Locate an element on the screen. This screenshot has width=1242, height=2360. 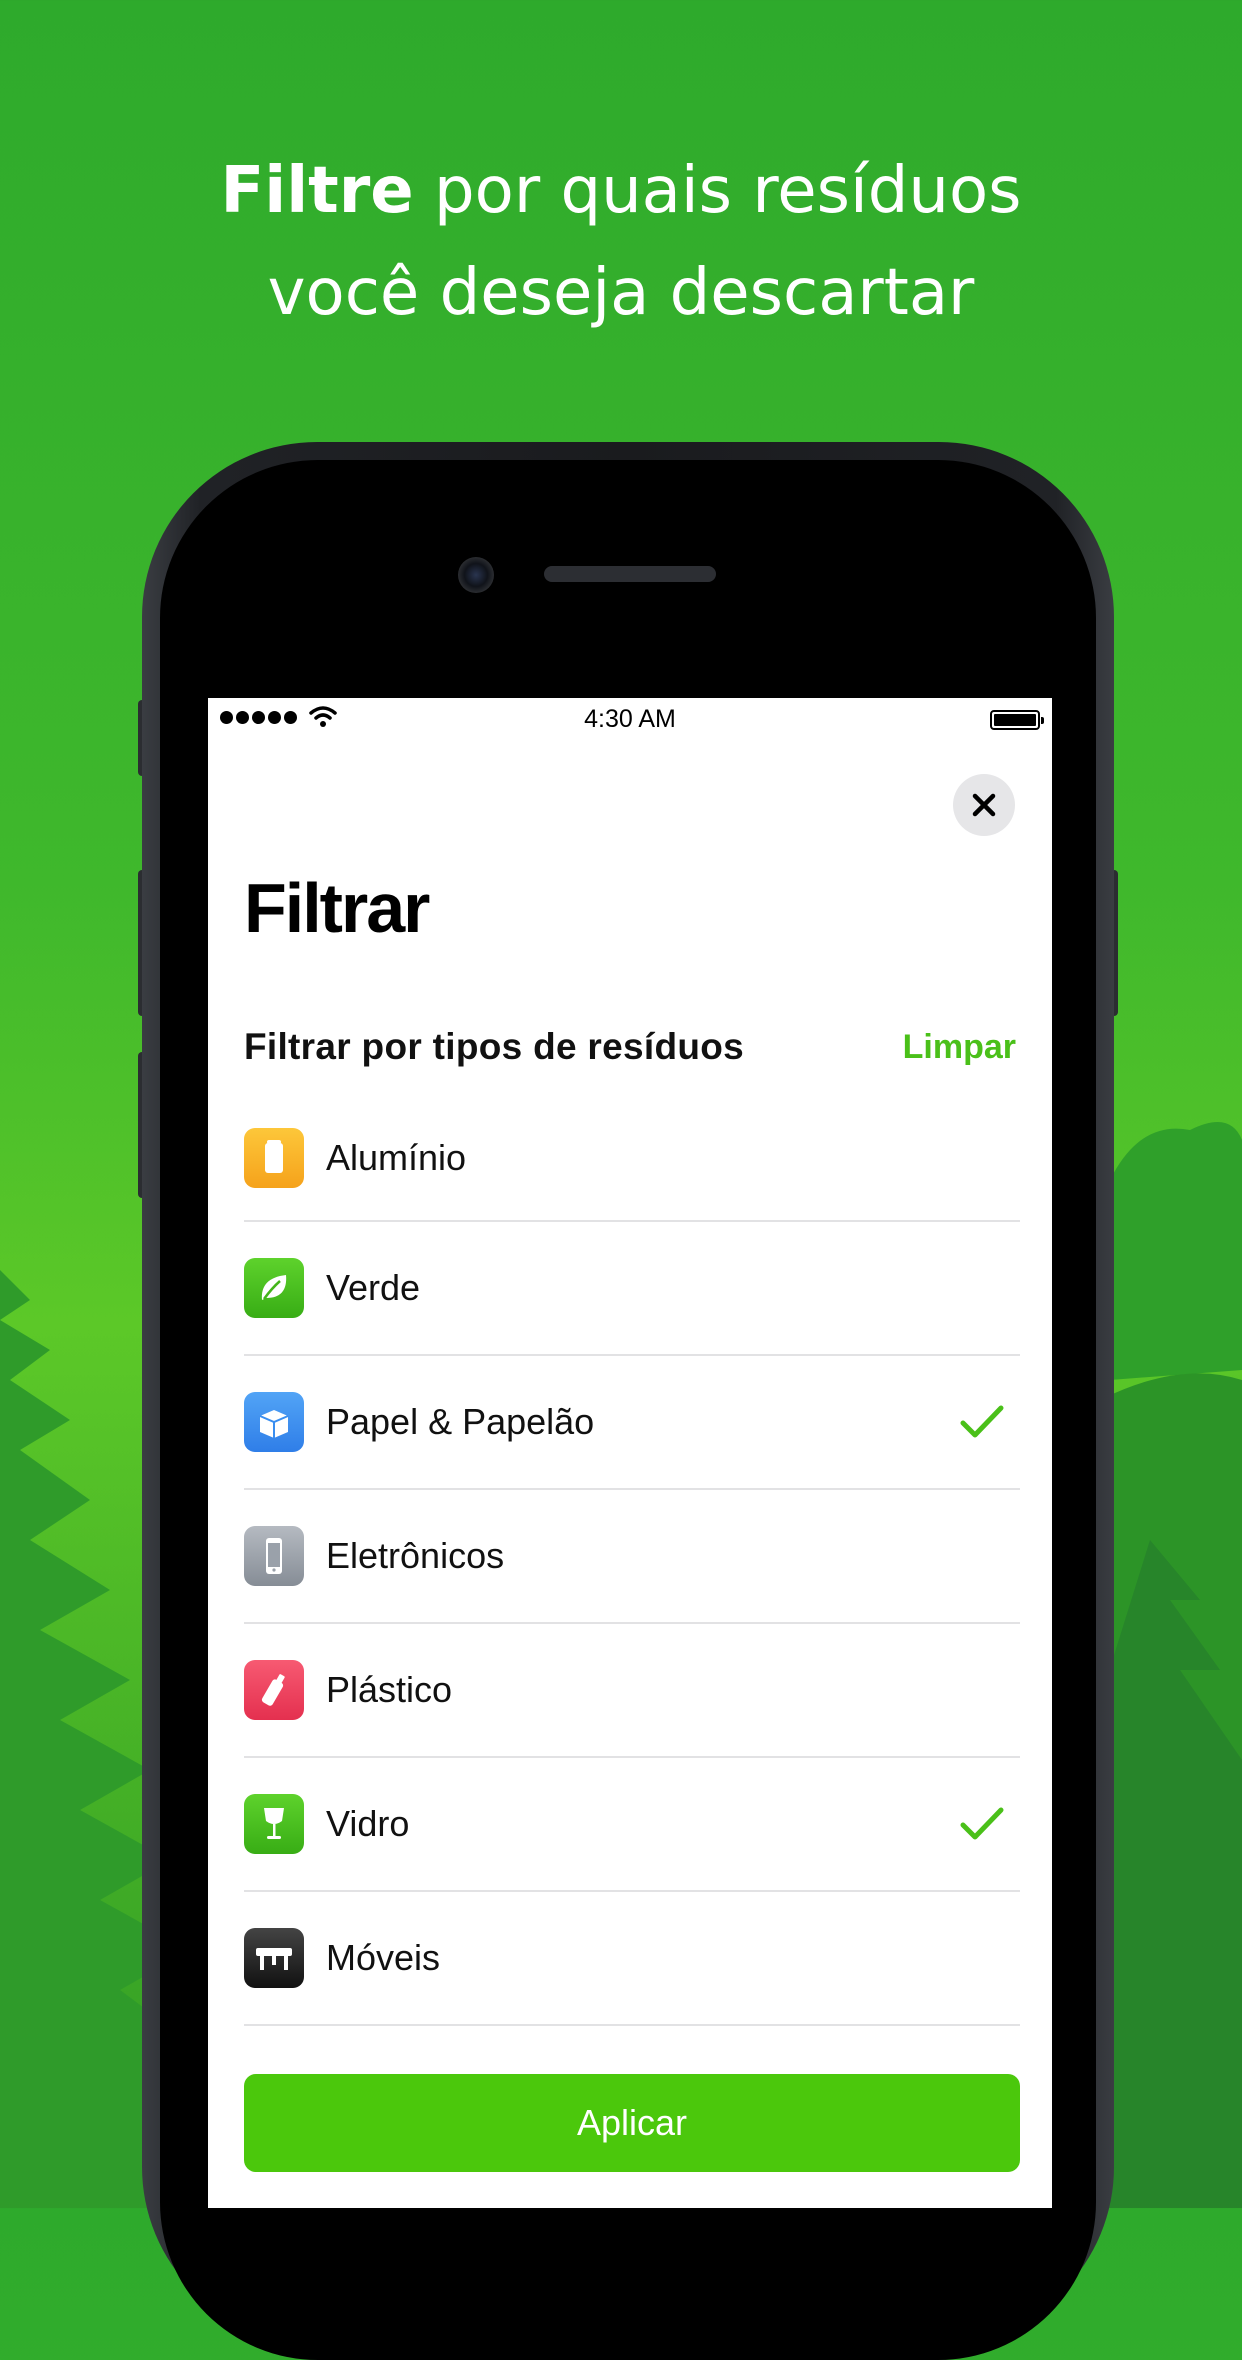
list-item-label: Papel & Papelão is located at coordinates (460, 1421).